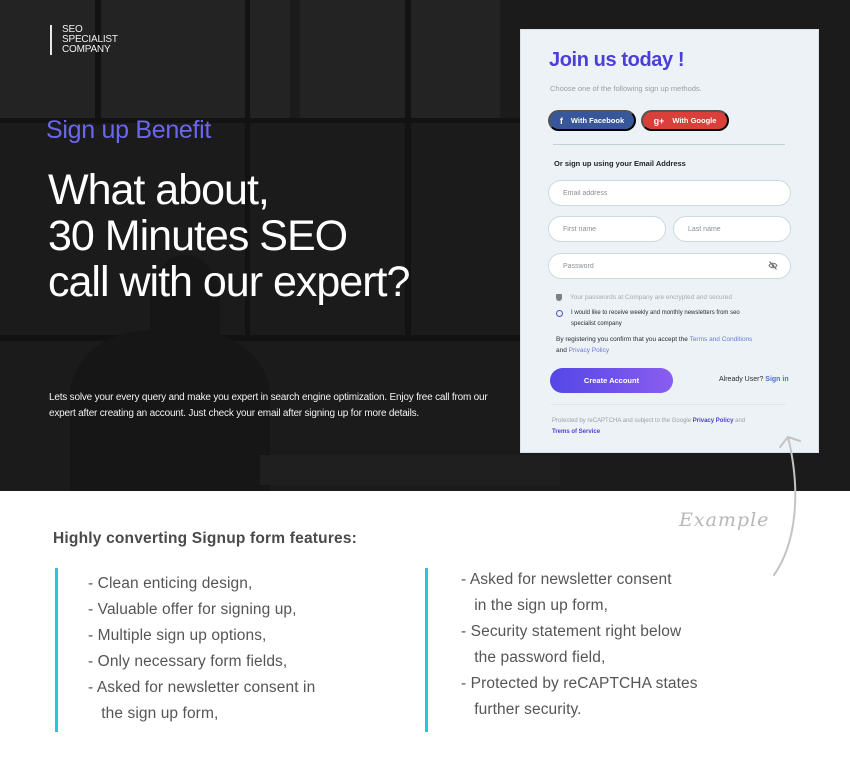  What do you see at coordinates (205, 538) in the screenshot?
I see `features-title: Highly converting Signup form features:` at bounding box center [205, 538].